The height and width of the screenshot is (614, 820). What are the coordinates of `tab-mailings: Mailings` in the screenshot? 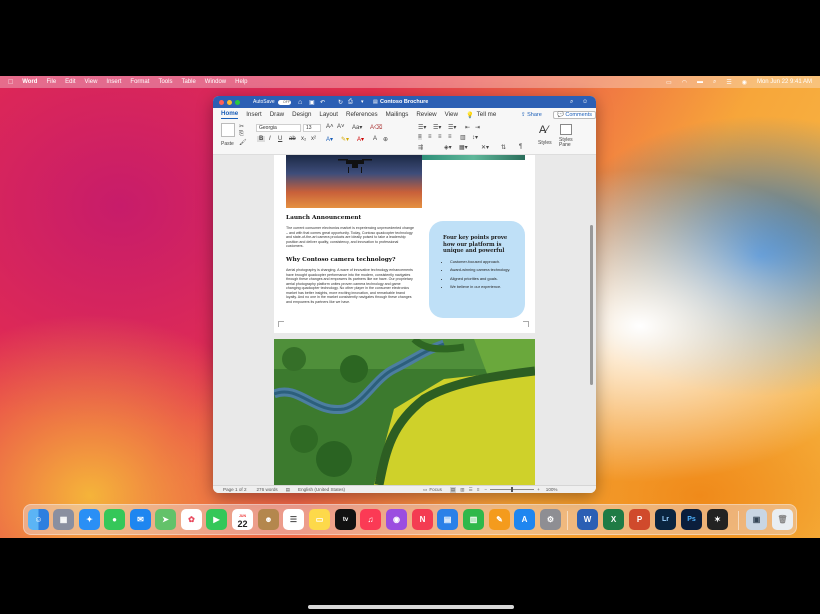 It's located at (397, 114).